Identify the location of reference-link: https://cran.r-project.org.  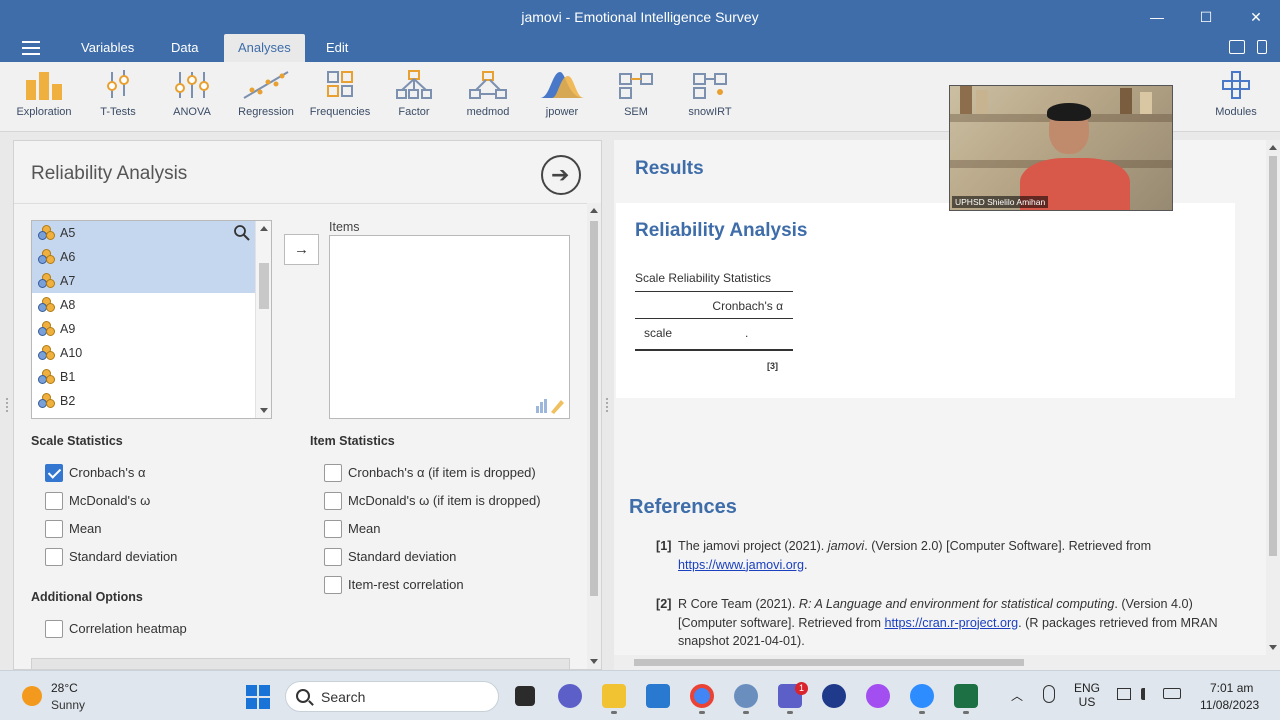
(951, 623).